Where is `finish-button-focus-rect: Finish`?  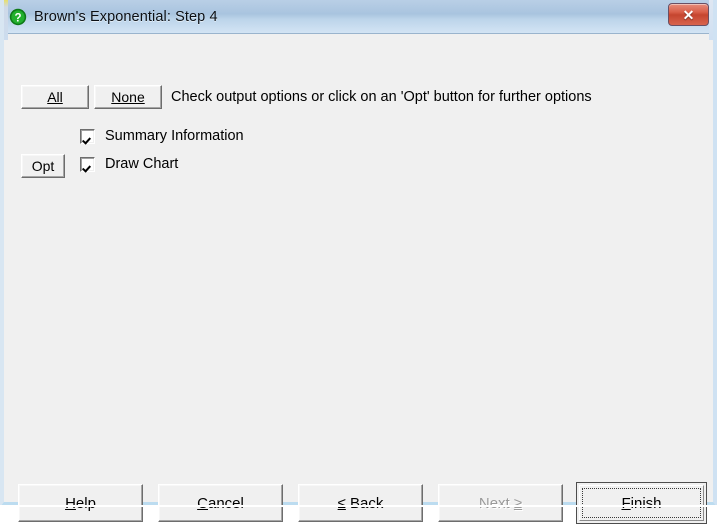 finish-button-focus-rect: Finish is located at coordinates (641, 503).